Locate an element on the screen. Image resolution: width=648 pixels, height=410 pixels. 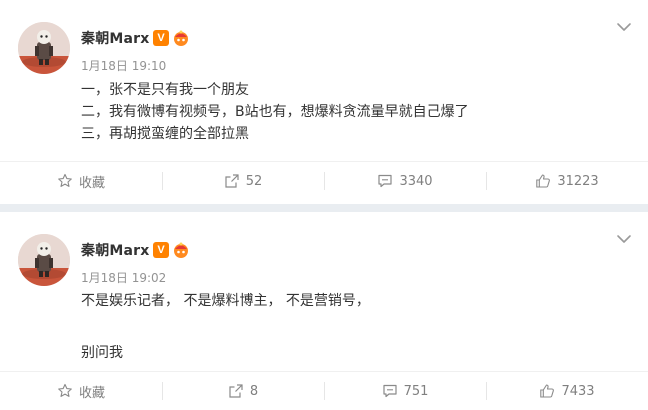
action-bar: 收藏 52 3340 31223 is located at coordinates (324, 180).